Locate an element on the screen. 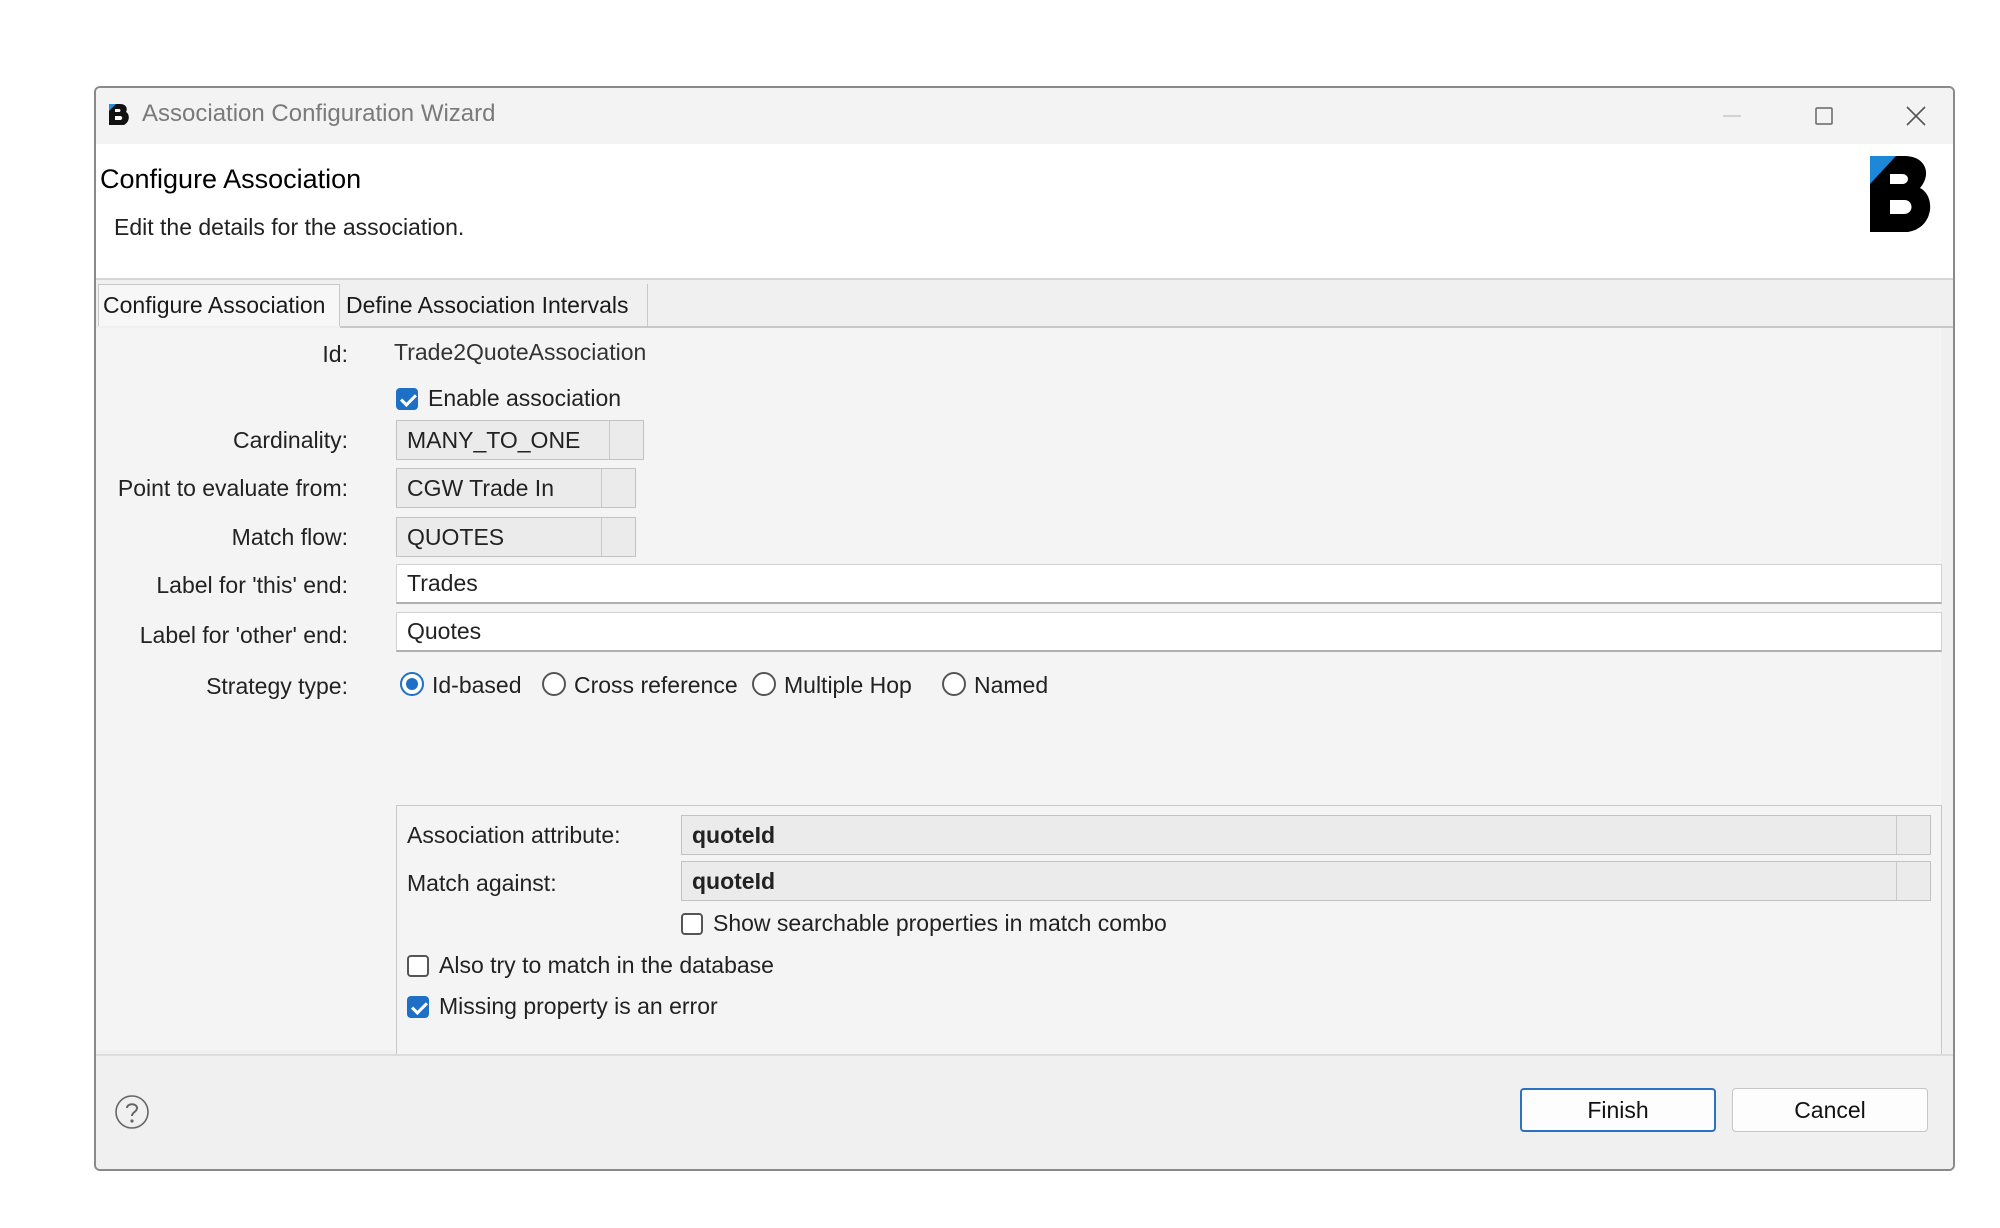 Image resolution: width=2000 pixels, height=1228 pixels. maximize-icon is located at coordinates (1824, 116).